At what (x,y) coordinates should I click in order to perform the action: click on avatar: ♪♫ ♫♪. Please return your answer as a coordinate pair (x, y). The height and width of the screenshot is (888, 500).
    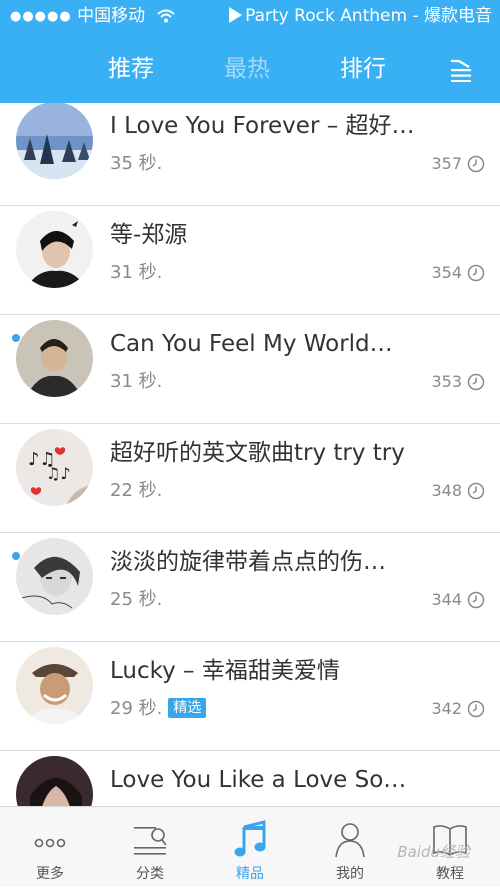
    Looking at the image, I should click on (54, 467).